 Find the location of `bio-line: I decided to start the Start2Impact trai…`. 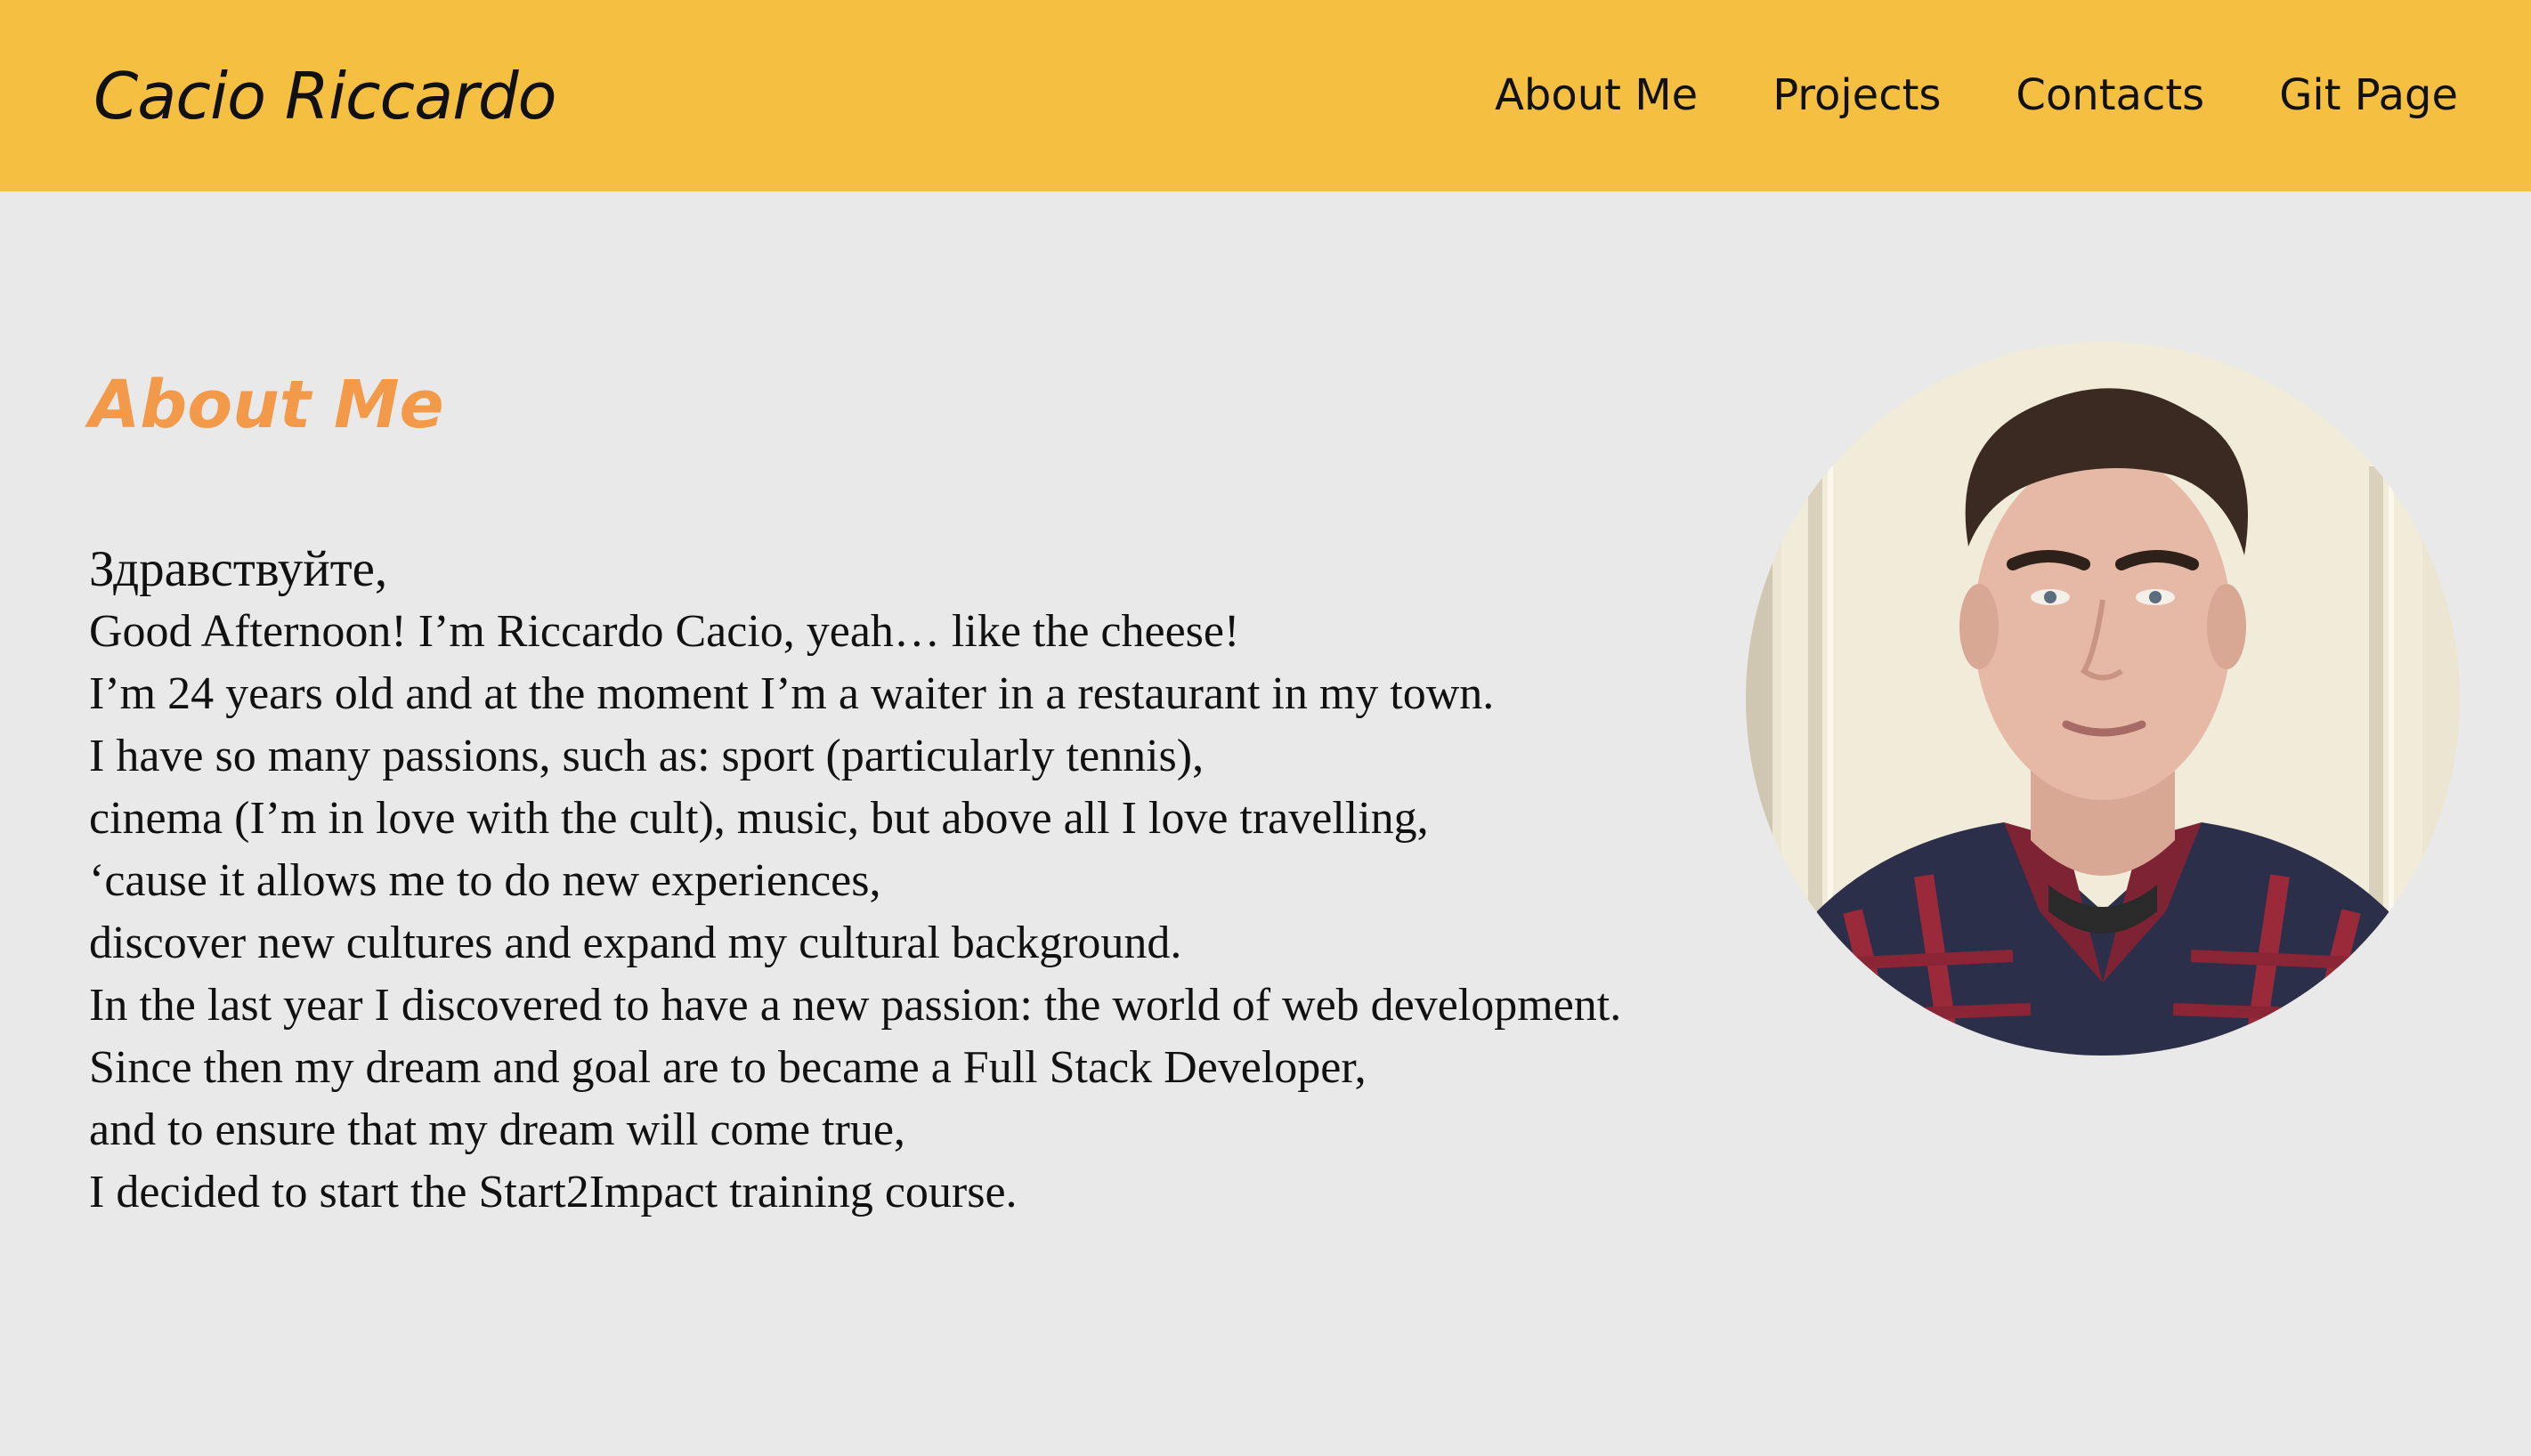

bio-line: I decided to start the Start2Impact trai… is located at coordinates (553, 1192).